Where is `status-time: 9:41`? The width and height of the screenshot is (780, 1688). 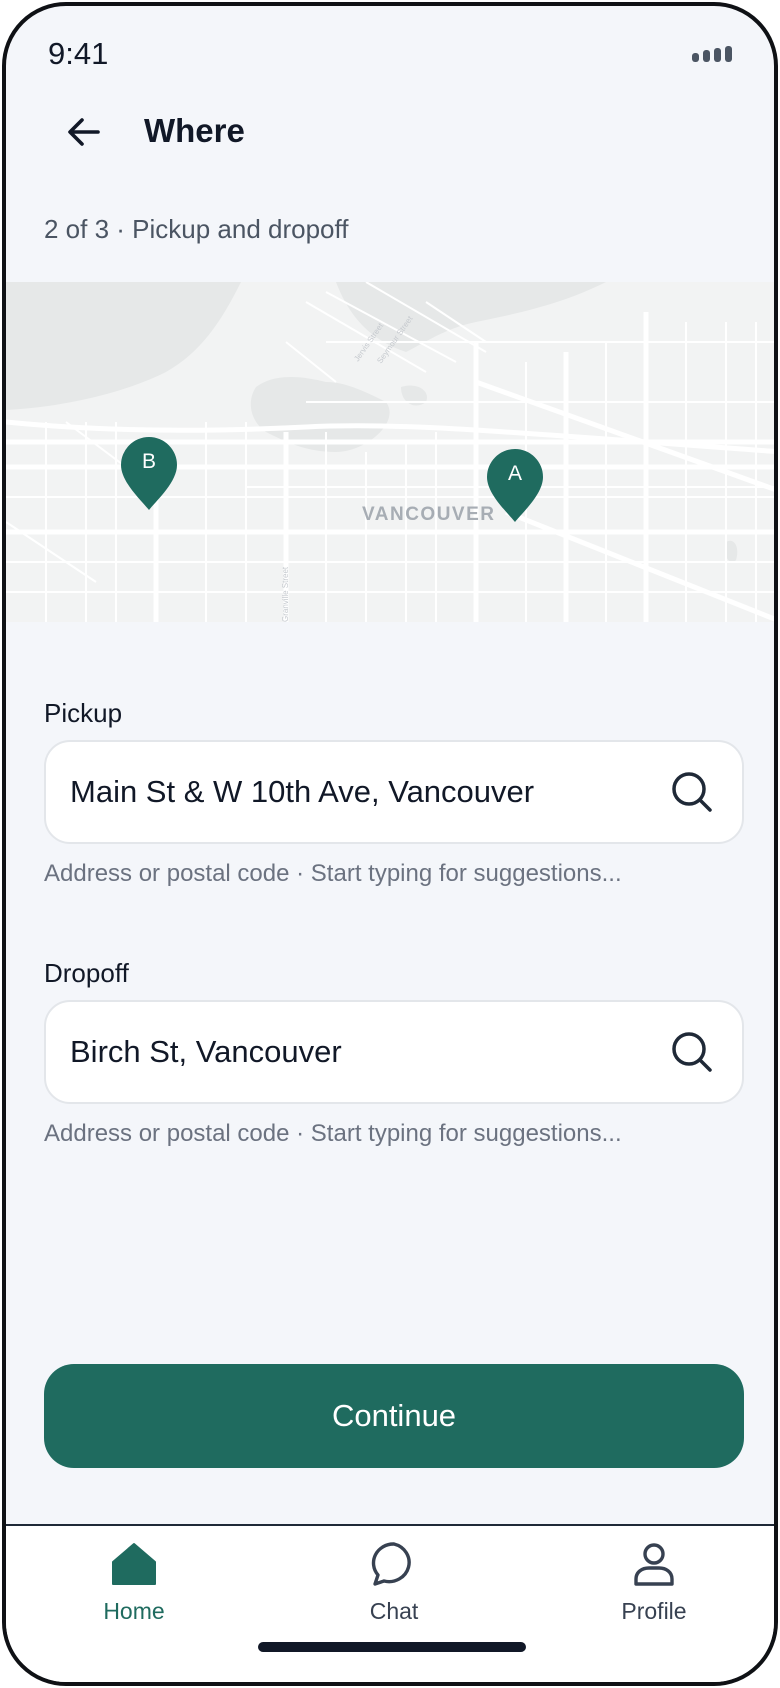
status-time: 9:41 is located at coordinates (78, 53).